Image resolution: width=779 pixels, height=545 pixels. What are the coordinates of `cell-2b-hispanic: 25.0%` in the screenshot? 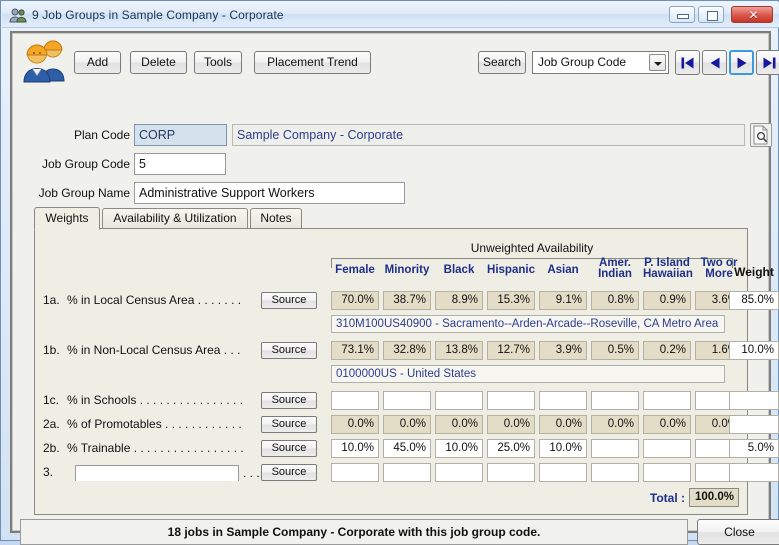 It's located at (511, 448).